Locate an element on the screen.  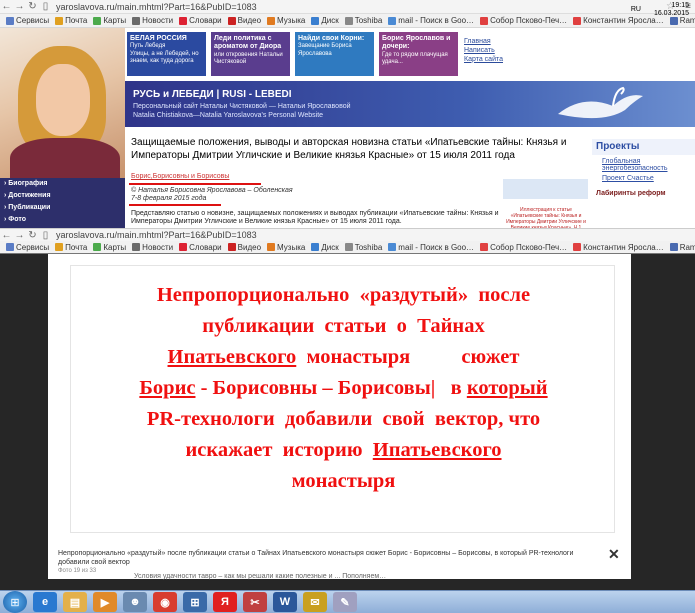
bookmark-label: Карты is located at coordinates (115, 20).